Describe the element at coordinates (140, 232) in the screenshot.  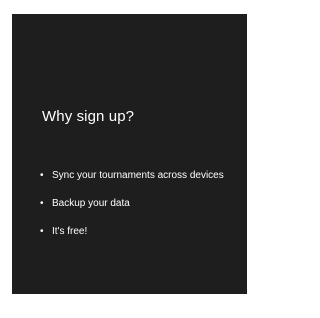
I see `list-item: • It's free!` at that location.